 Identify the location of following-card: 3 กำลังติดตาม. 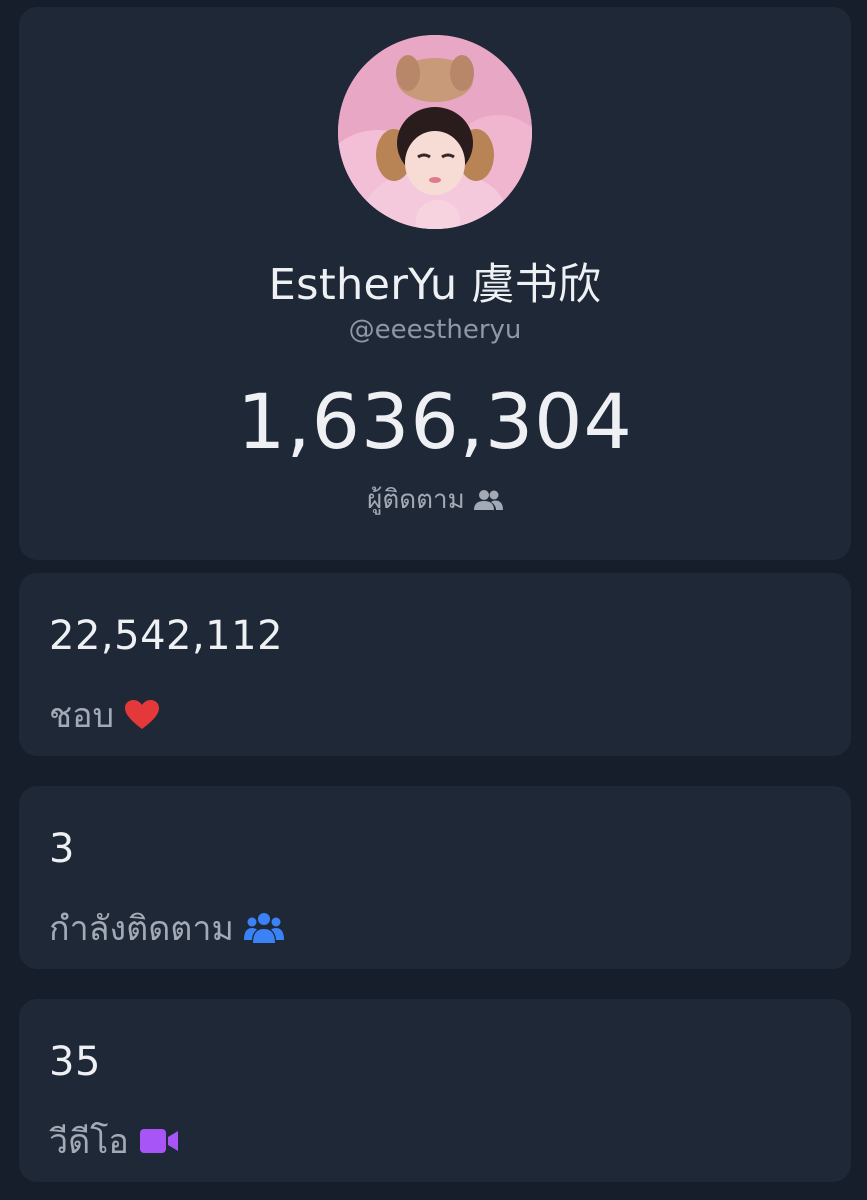
(435, 877).